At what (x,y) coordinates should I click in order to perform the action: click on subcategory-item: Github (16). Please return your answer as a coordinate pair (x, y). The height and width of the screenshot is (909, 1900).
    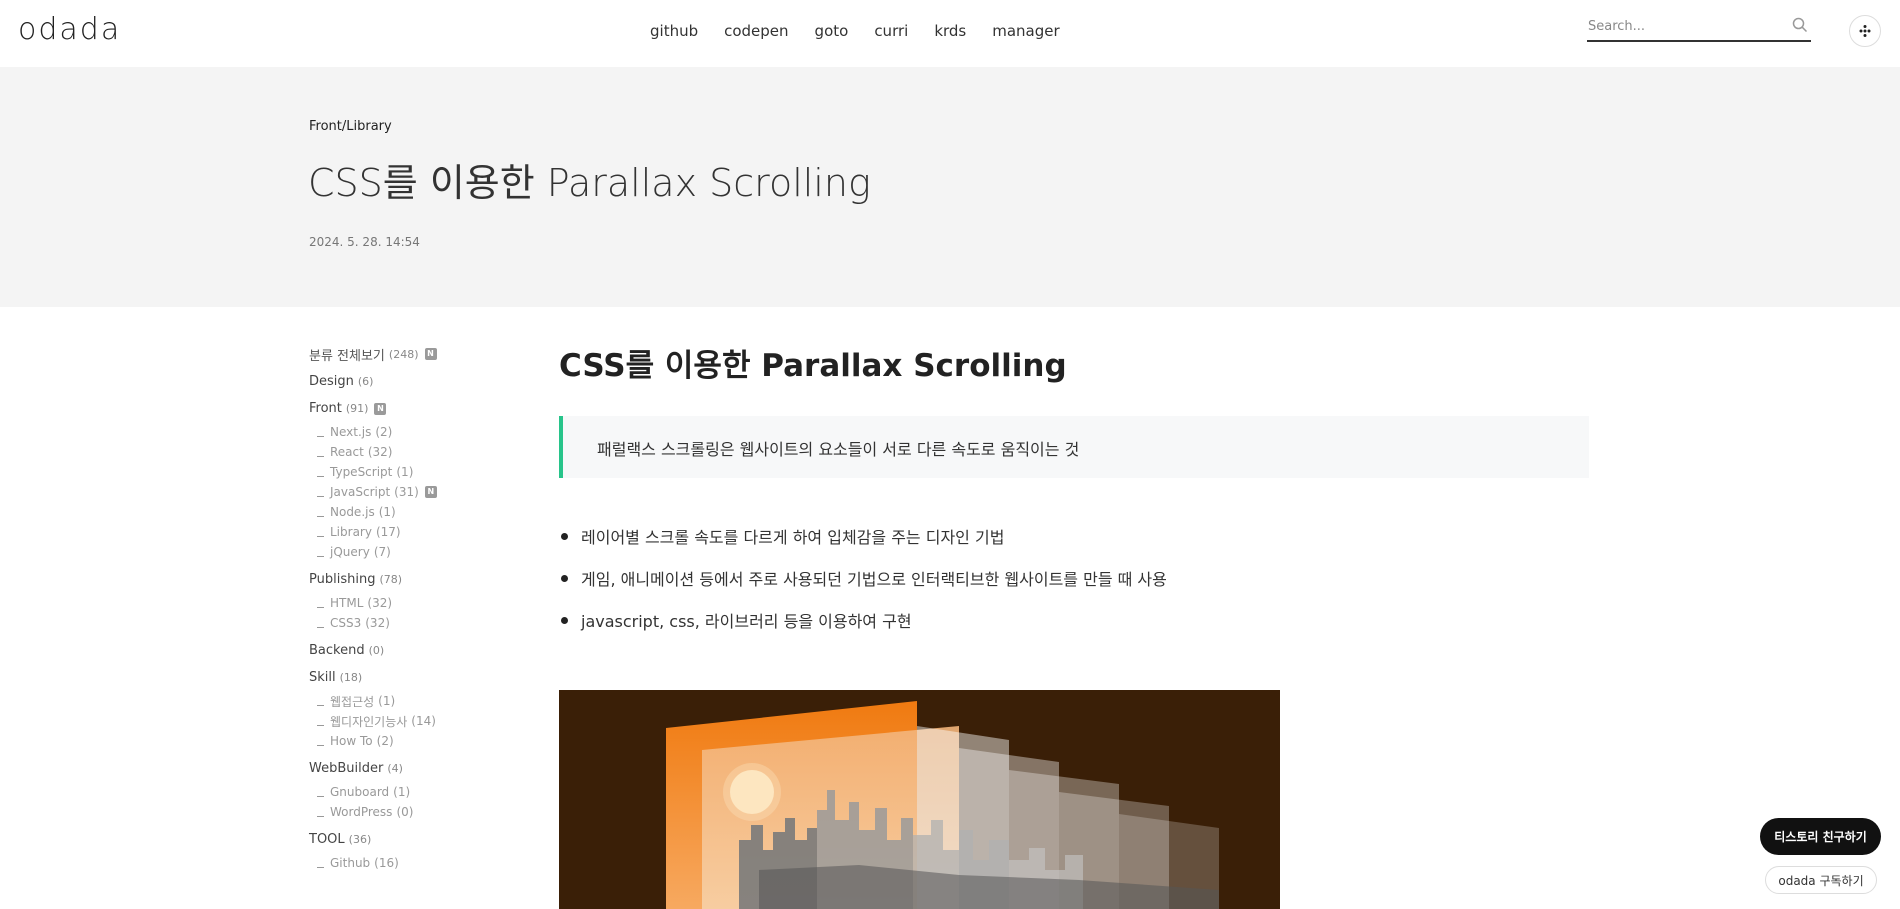
    Looking at the image, I should click on (413, 863).